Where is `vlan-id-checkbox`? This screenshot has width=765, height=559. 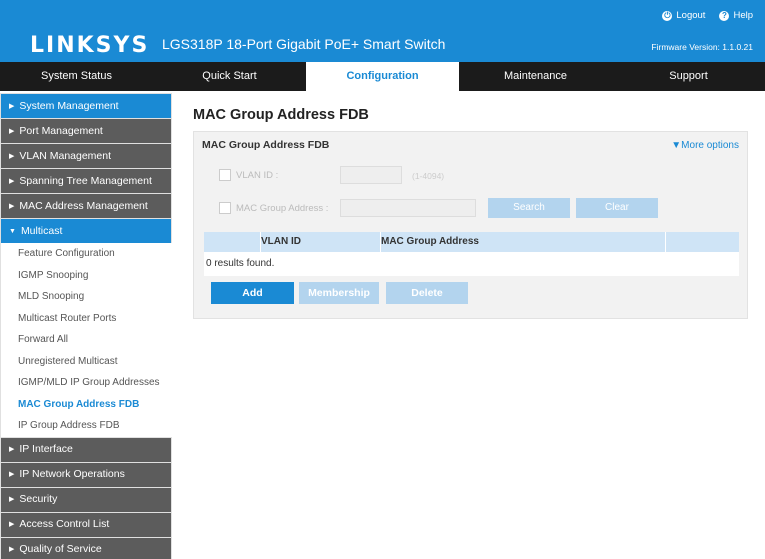 vlan-id-checkbox is located at coordinates (225, 175).